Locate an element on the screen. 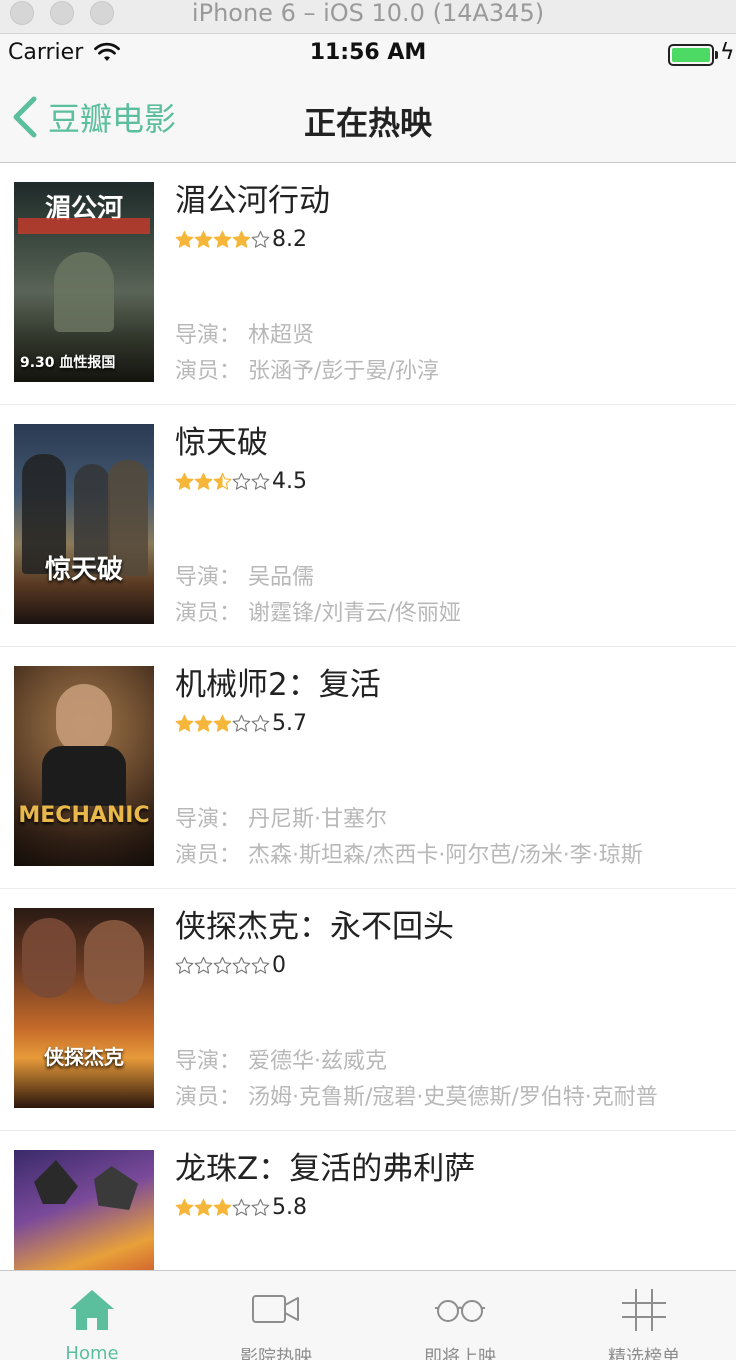 This screenshot has height=1360, width=736. grid-hash-icon is located at coordinates (644, 1310).